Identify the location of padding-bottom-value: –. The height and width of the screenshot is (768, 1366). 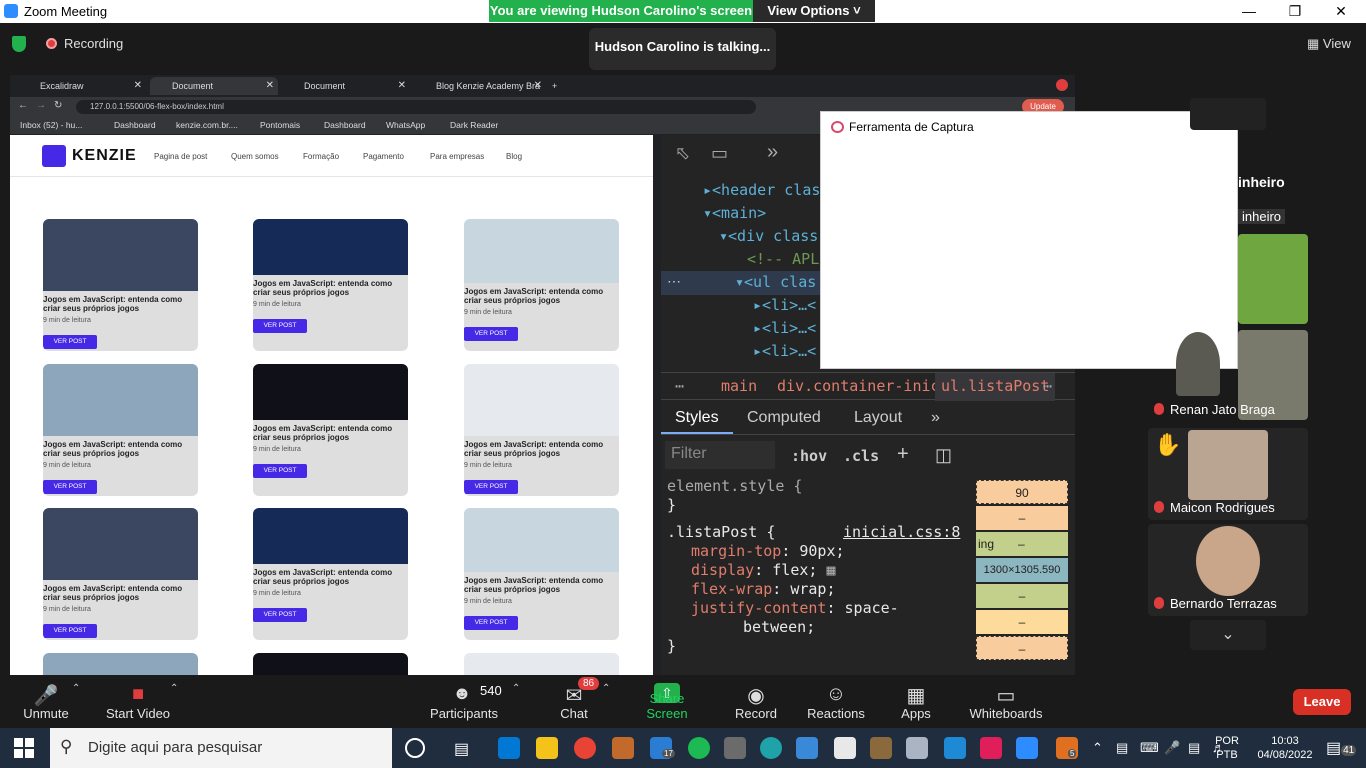
(1022, 596).